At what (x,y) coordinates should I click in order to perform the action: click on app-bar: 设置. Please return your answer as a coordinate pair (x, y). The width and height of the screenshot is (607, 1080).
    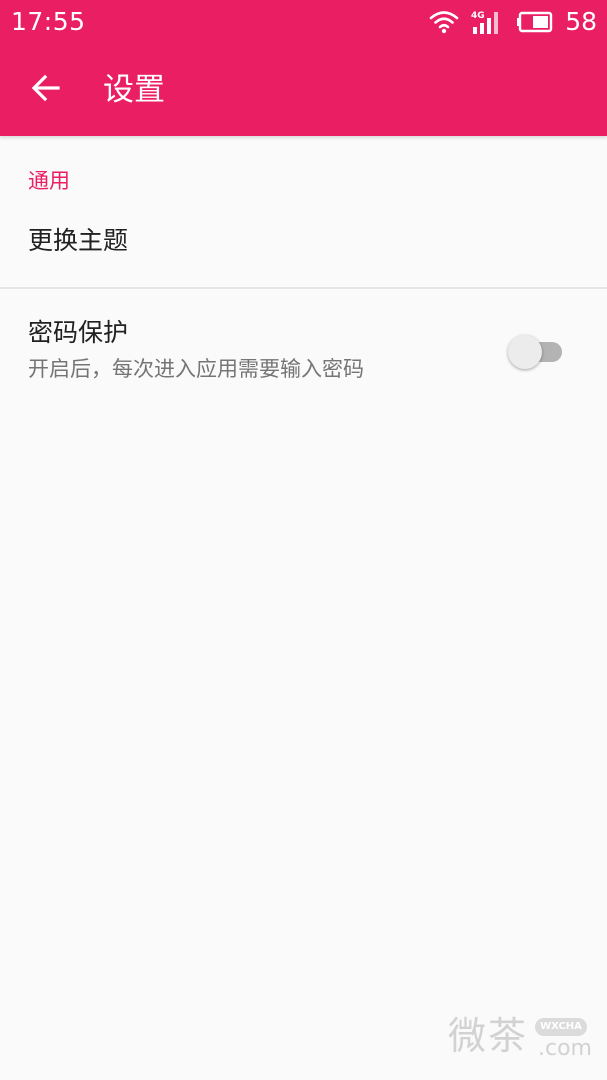
    Looking at the image, I should click on (303, 90).